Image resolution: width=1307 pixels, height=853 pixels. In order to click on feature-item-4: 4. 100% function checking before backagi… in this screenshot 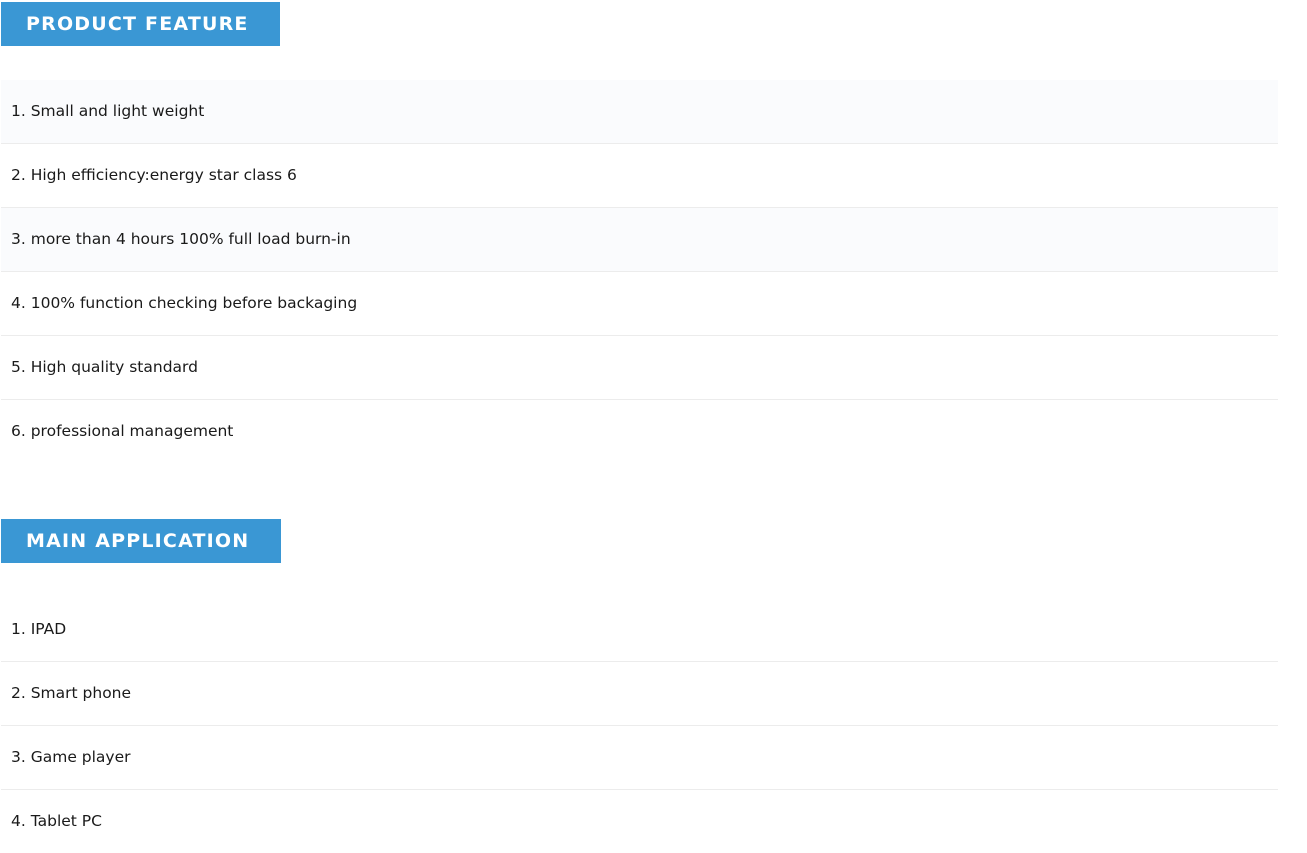, I will do `click(639, 304)`.